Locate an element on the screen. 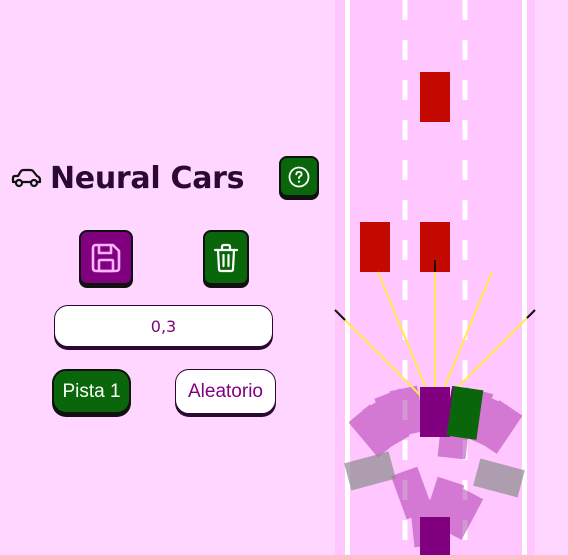 The image size is (568, 555). best-car is located at coordinates (435, 412).